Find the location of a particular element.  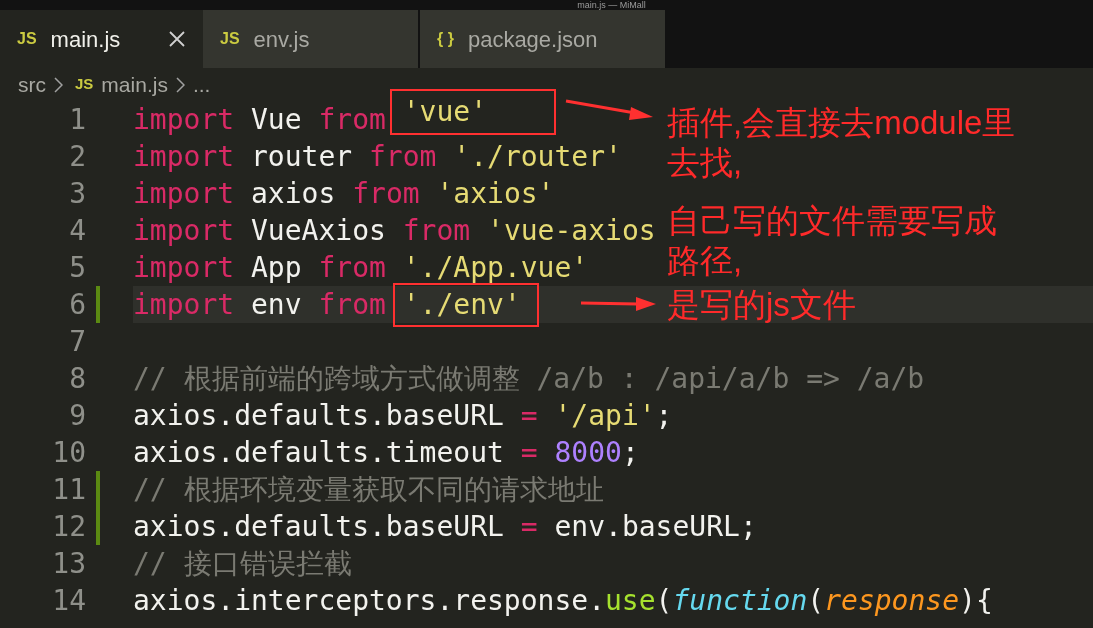

code-line: import router from './router' is located at coordinates (377, 156).